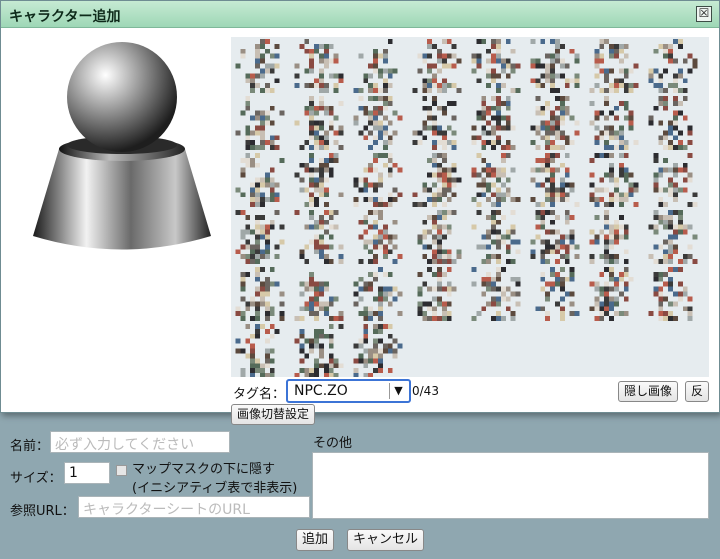 The image size is (720, 559). I want to click on character-preview-image, so click(122, 145).